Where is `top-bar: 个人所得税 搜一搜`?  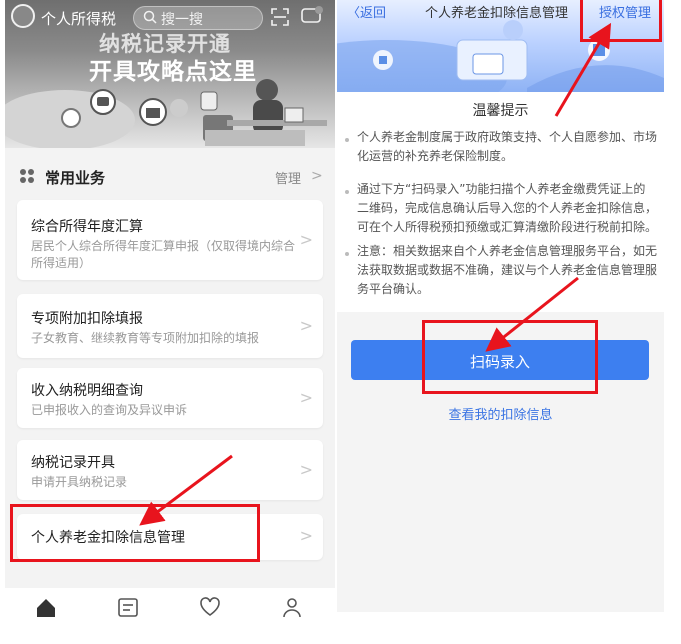
top-bar: 个人所得税 搜一搜 is located at coordinates (170, 17).